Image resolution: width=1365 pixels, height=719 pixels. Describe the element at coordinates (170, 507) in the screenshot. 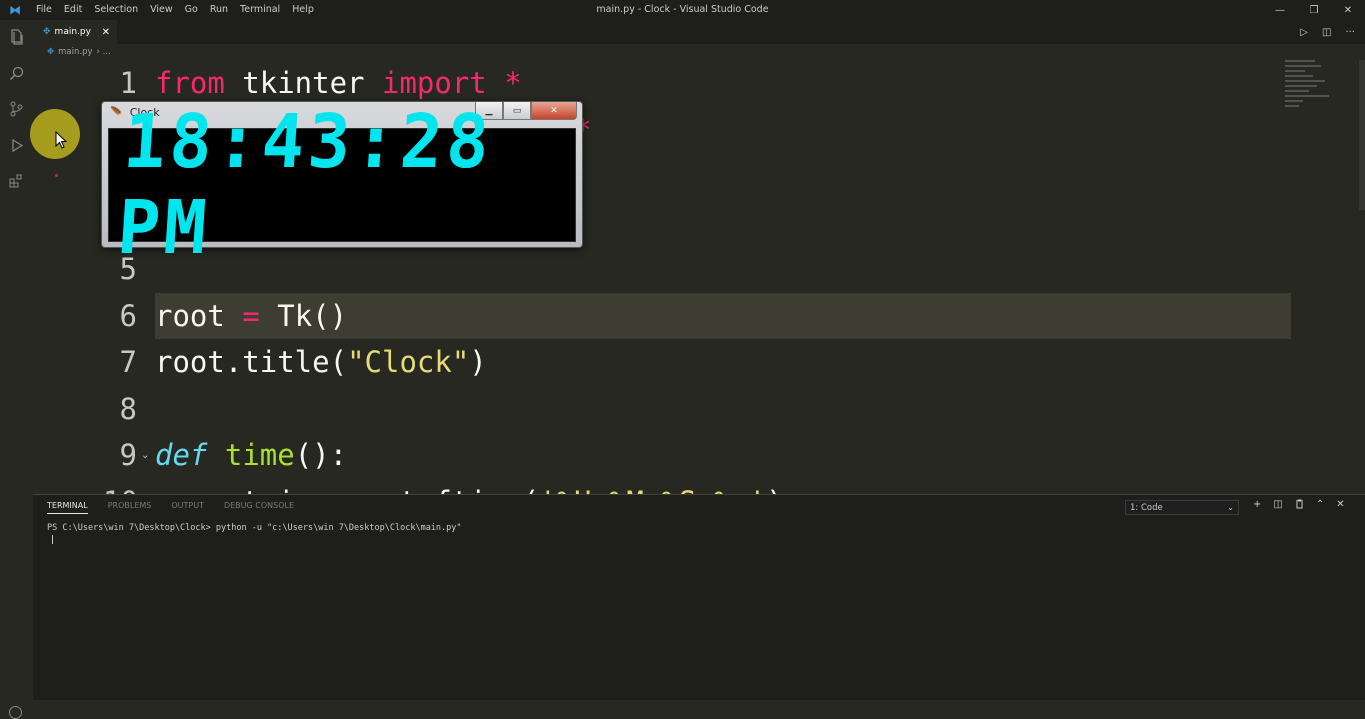

I see `panel-tabs: TERMINAL PROBLEMS OUTPUT DEBUG CONSOLE` at that location.